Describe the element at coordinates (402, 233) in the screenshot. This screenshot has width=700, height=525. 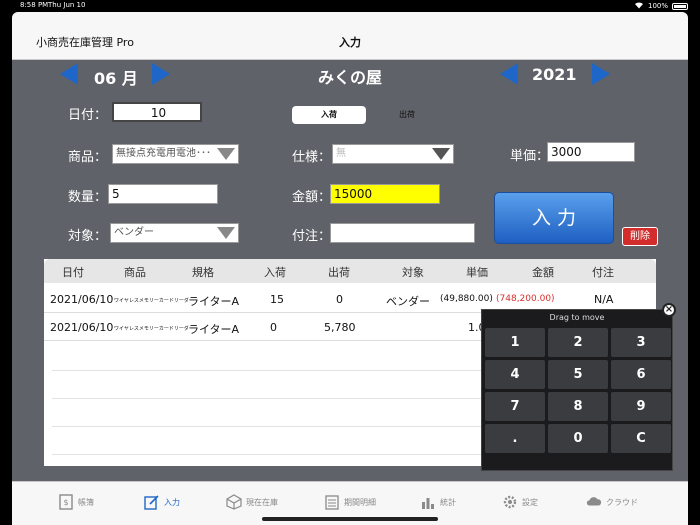
I see `note-field` at that location.